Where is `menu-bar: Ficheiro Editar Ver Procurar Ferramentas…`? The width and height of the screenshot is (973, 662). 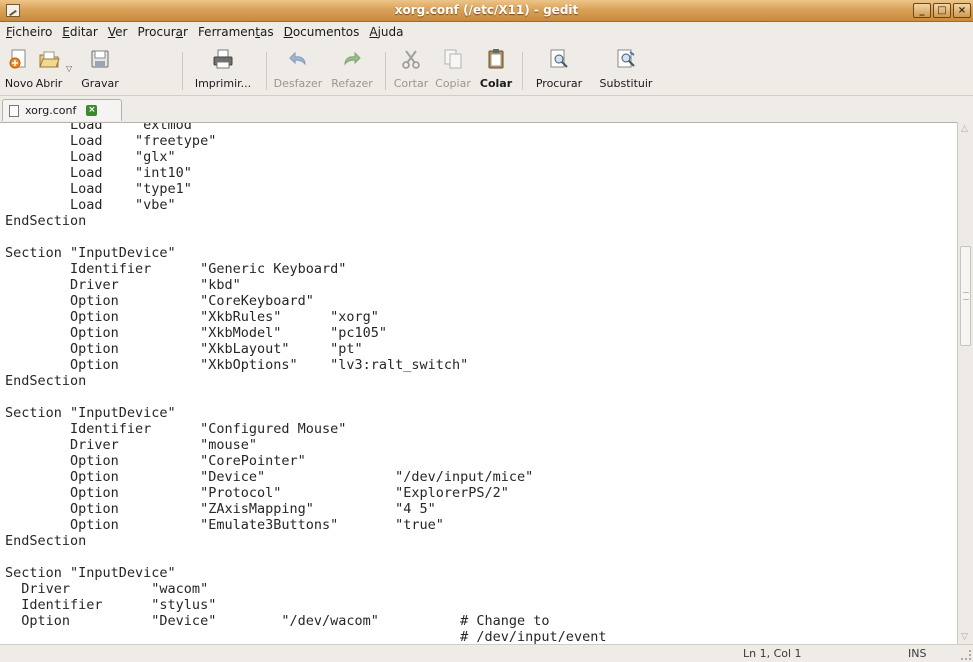
menu-bar: Ficheiro Editar Ver Procurar Ferramentas… is located at coordinates (486, 32).